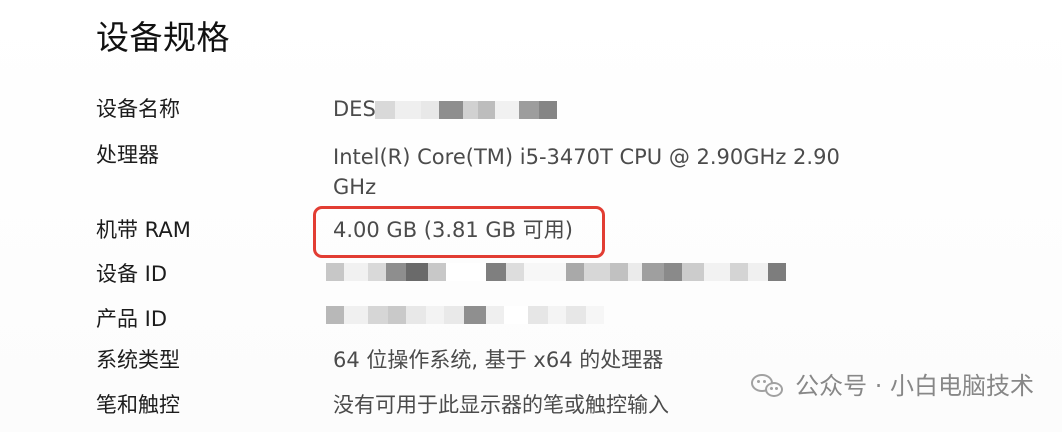 This screenshot has width=1062, height=432. I want to click on spec-value-system-type: 64 位操作系统, 基于 x64 的处理器, so click(498, 360).